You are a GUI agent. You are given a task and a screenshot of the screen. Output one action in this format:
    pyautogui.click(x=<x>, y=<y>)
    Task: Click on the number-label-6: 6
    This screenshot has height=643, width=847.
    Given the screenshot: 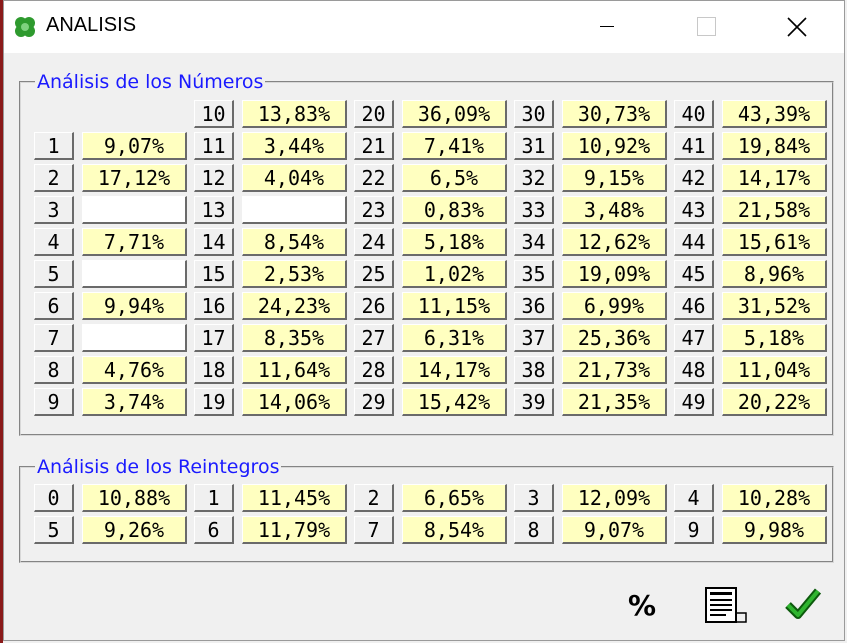 What is the action you would take?
    pyautogui.click(x=54, y=306)
    